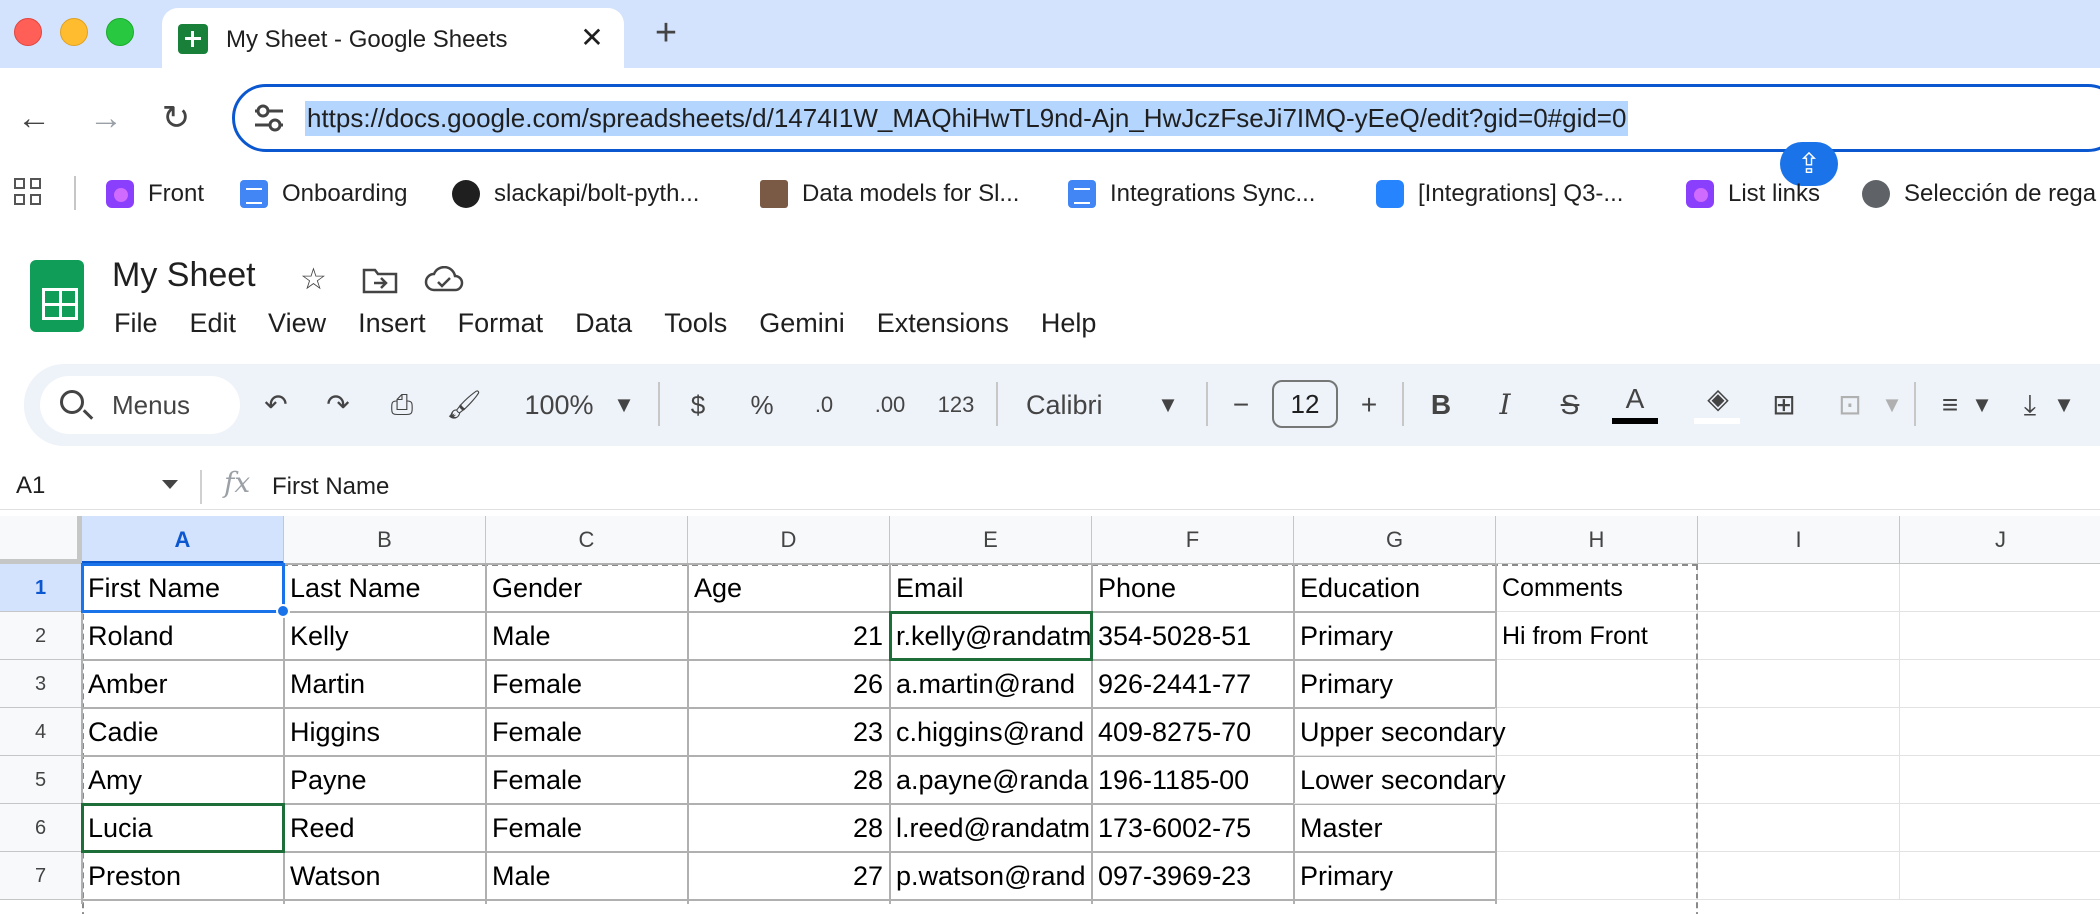  I want to click on site-settings-icon, so click(269, 118).